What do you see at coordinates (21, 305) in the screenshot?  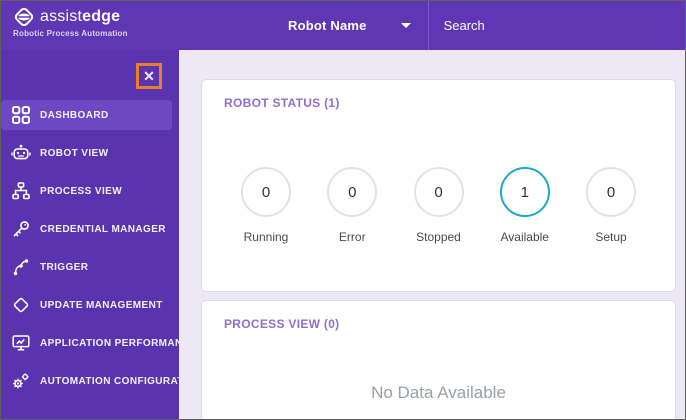 I see `diamond-icon` at bounding box center [21, 305].